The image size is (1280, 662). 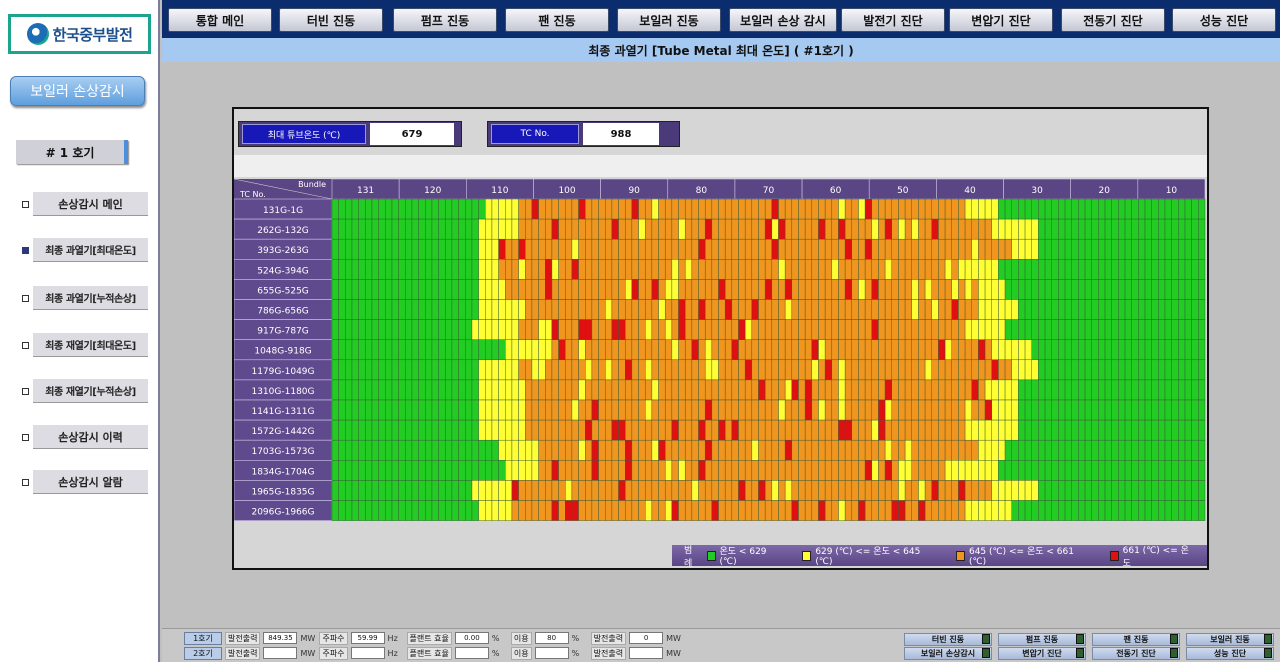 I want to click on menu-item-label: 최종 재열기[최대온도], so click(x=90, y=345).